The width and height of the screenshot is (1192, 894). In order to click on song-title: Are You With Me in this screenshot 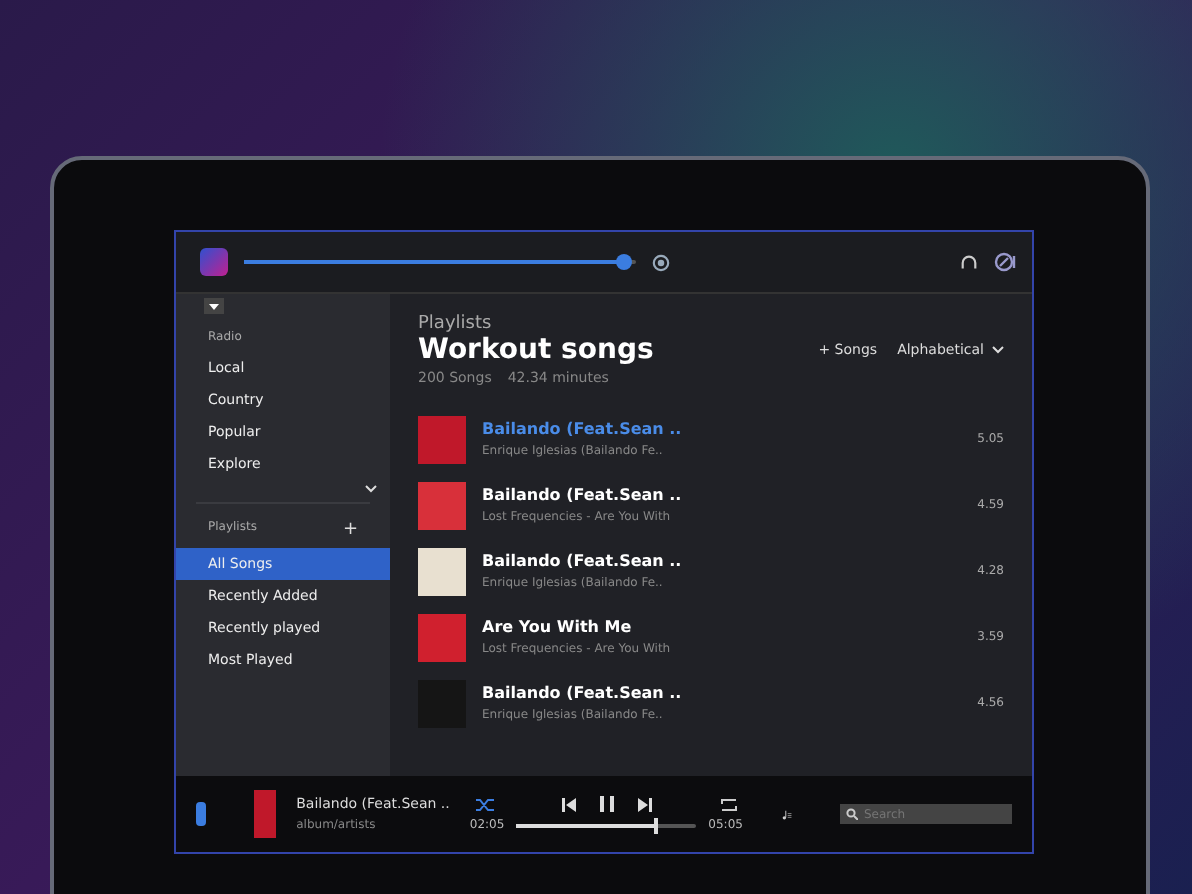, I will do `click(722, 627)`.